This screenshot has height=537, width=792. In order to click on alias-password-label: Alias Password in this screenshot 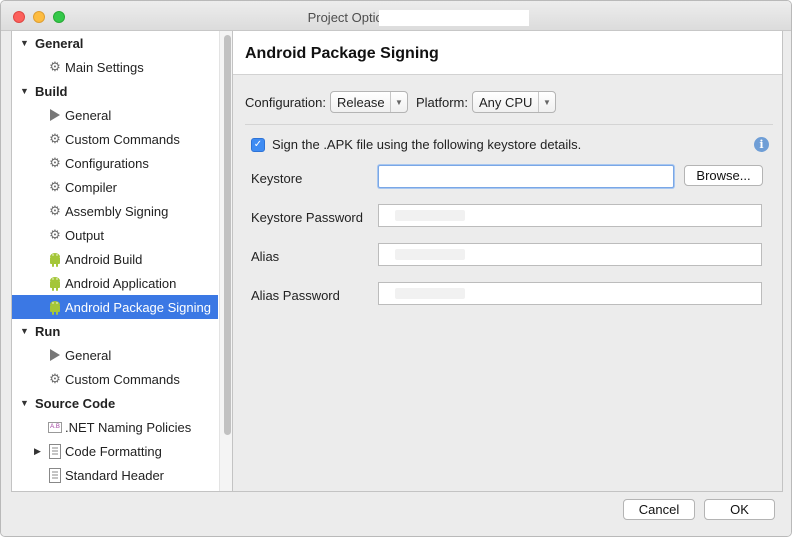, I will do `click(295, 295)`.